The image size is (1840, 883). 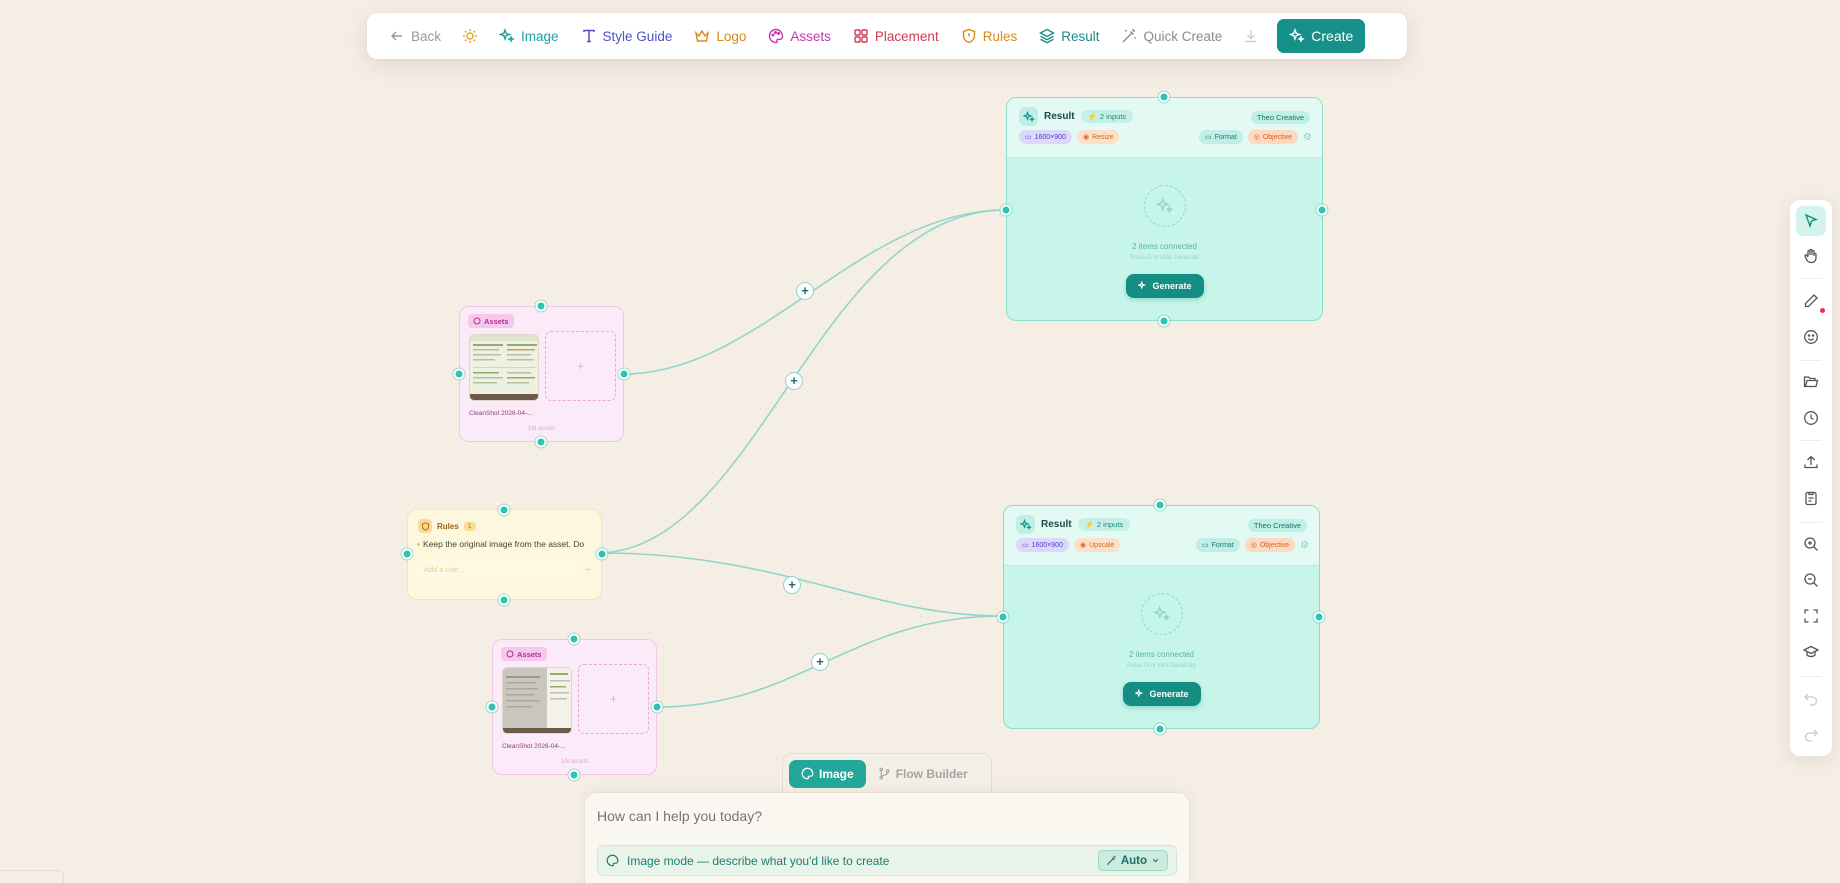 I want to click on tab-flow-builder: Flow Builder, so click(x=928, y=774).